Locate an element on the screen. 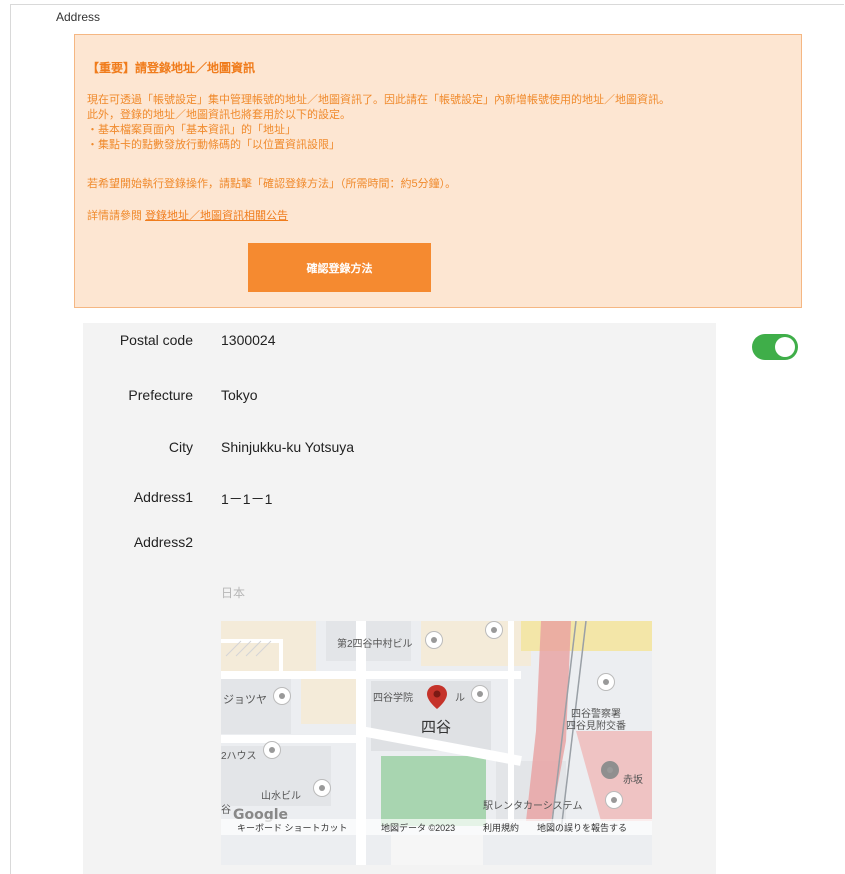 The height and width of the screenshot is (874, 845). map-station-label: 四谷 is located at coordinates (436, 727).